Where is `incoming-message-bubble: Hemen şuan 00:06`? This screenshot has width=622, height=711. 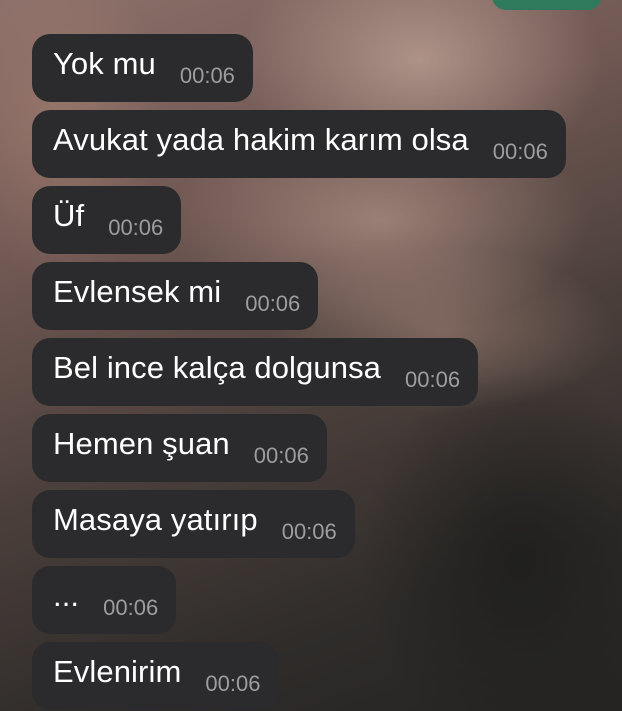 incoming-message-bubble: Hemen şuan 00:06 is located at coordinates (179, 448).